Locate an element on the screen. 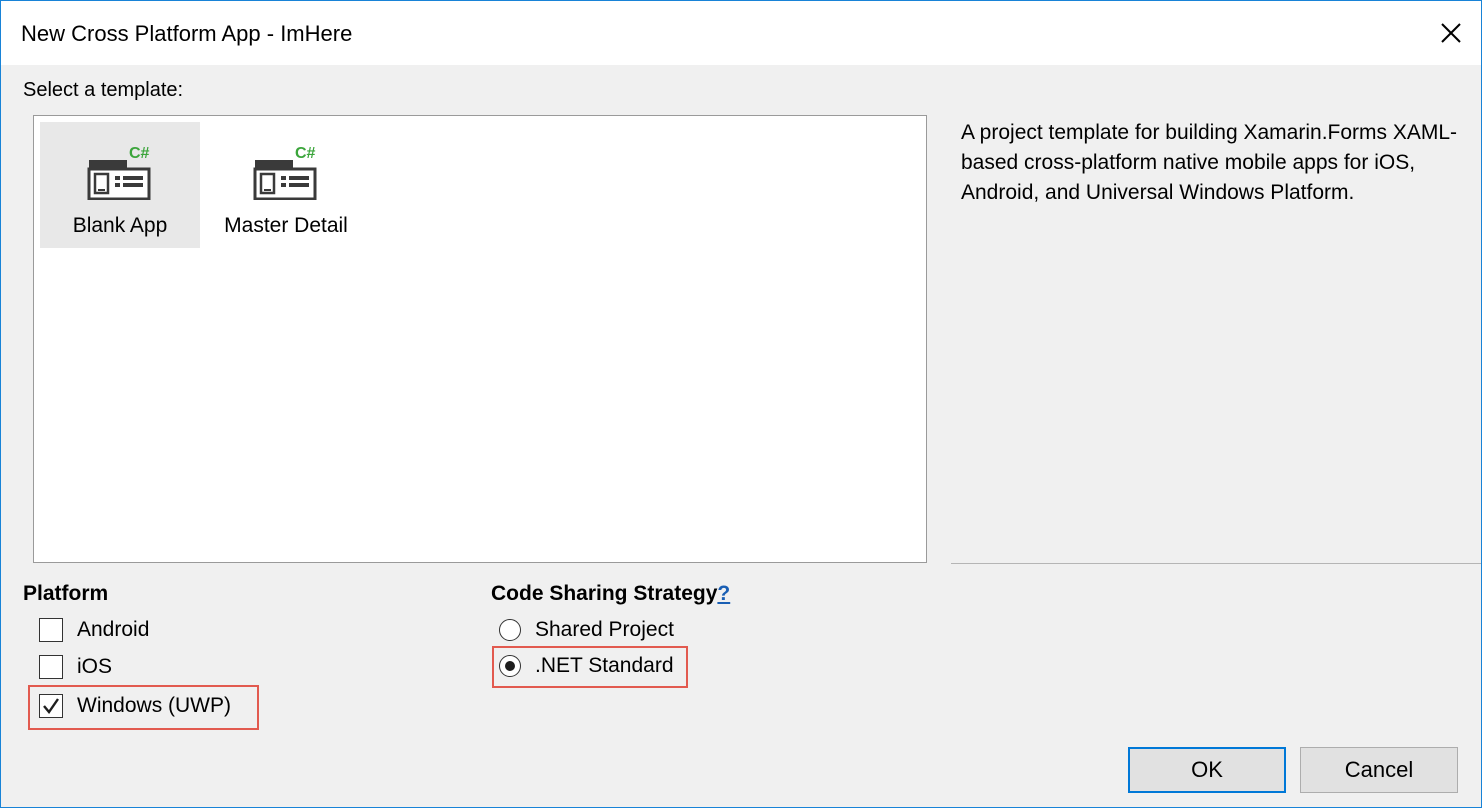 This screenshot has width=1482, height=808. ok-button: OK is located at coordinates (1207, 770).